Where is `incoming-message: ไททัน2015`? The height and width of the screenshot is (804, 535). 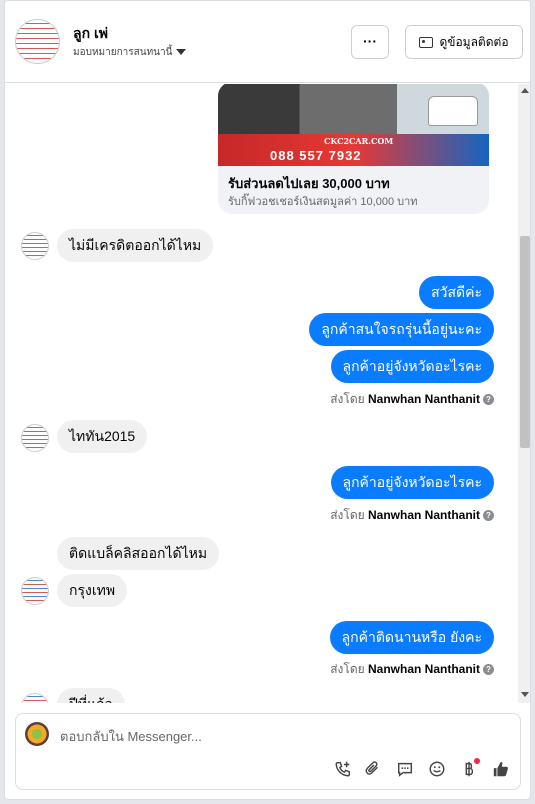
incoming-message: ไททัน2015 is located at coordinates (102, 436).